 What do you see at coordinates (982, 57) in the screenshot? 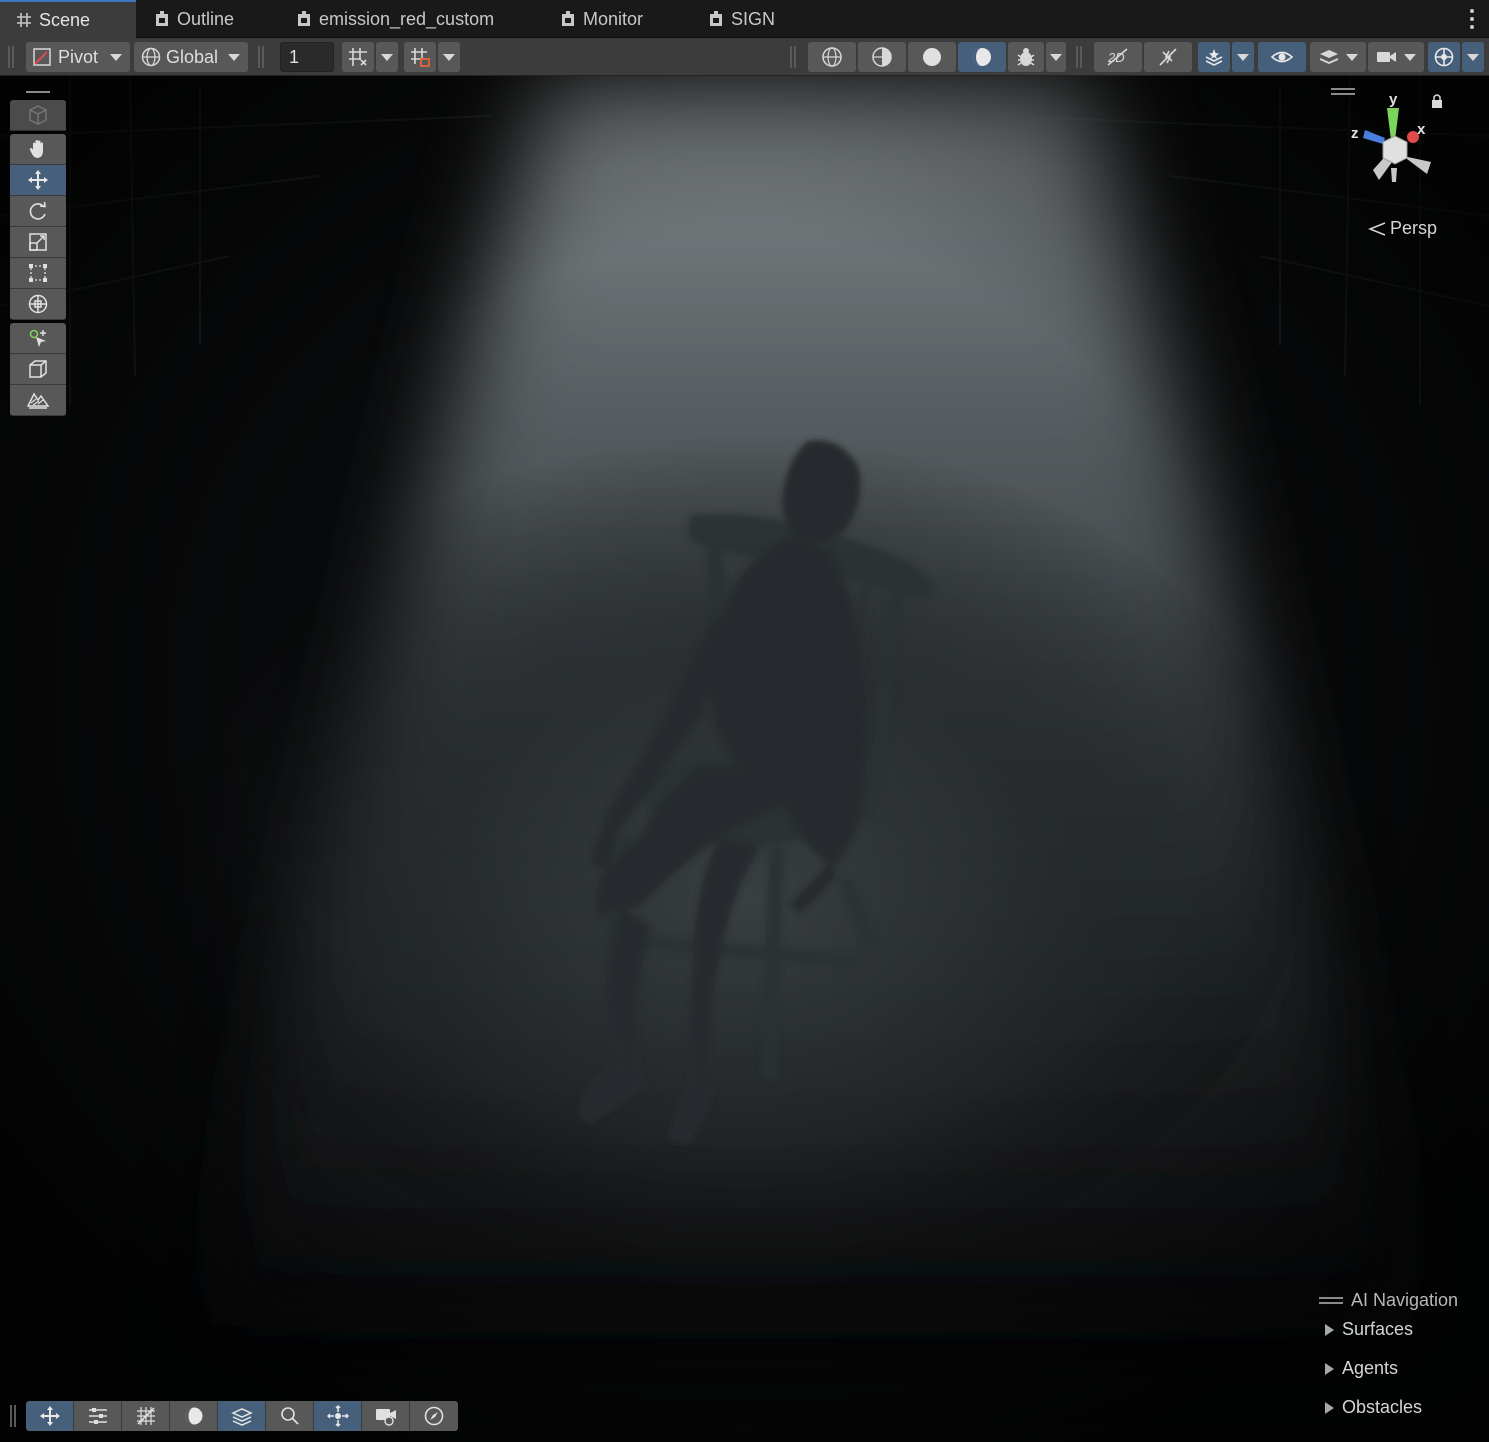
I see `draw-mode-shaded-button` at bounding box center [982, 57].